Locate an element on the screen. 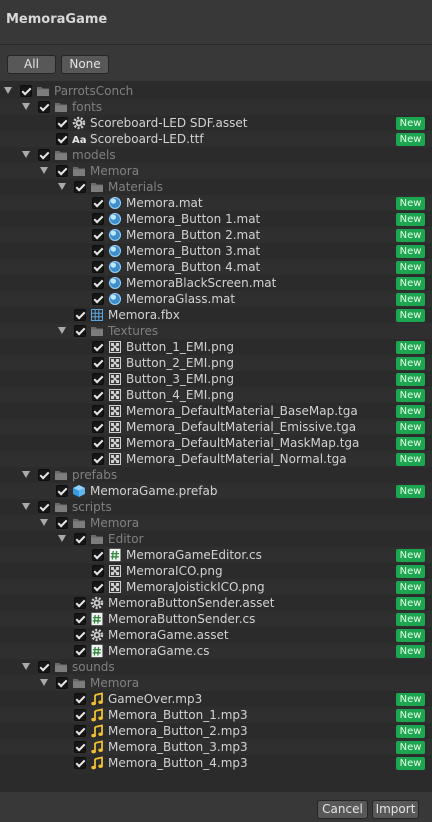 The height and width of the screenshot is (822, 432). tree-folder-row: ParrotsConch is located at coordinates (216, 91).